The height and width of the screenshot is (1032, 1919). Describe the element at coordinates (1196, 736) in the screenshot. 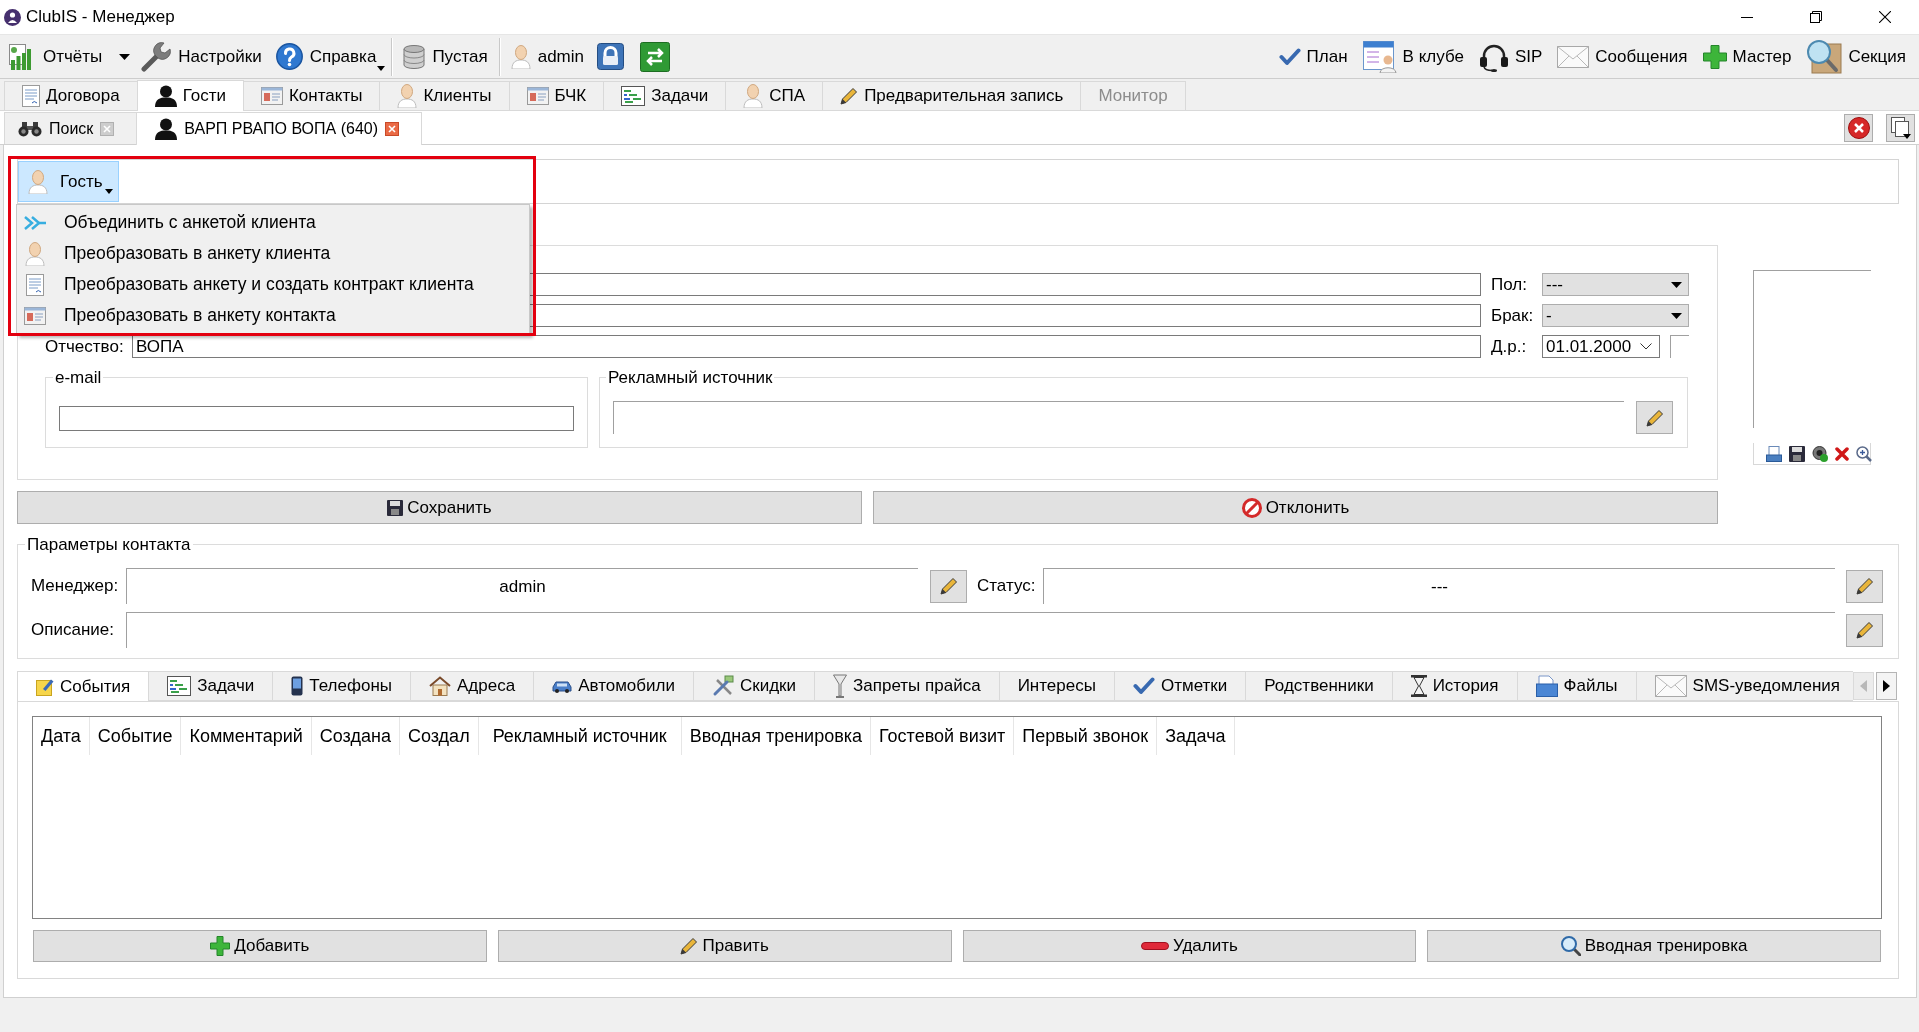

I see `column-header: Задача` at that location.